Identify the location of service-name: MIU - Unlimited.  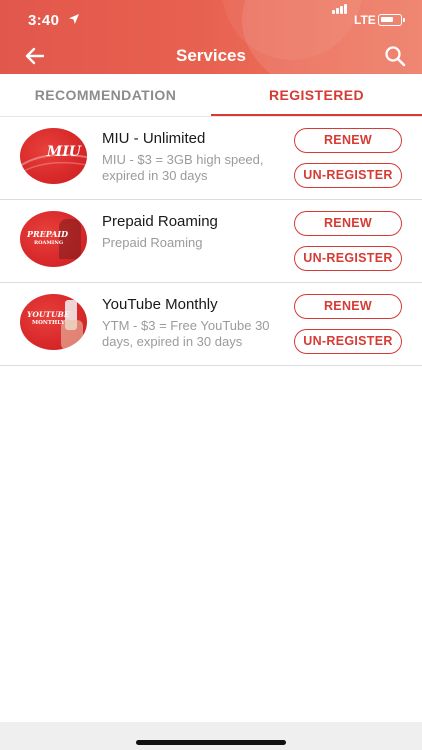
(154, 138).